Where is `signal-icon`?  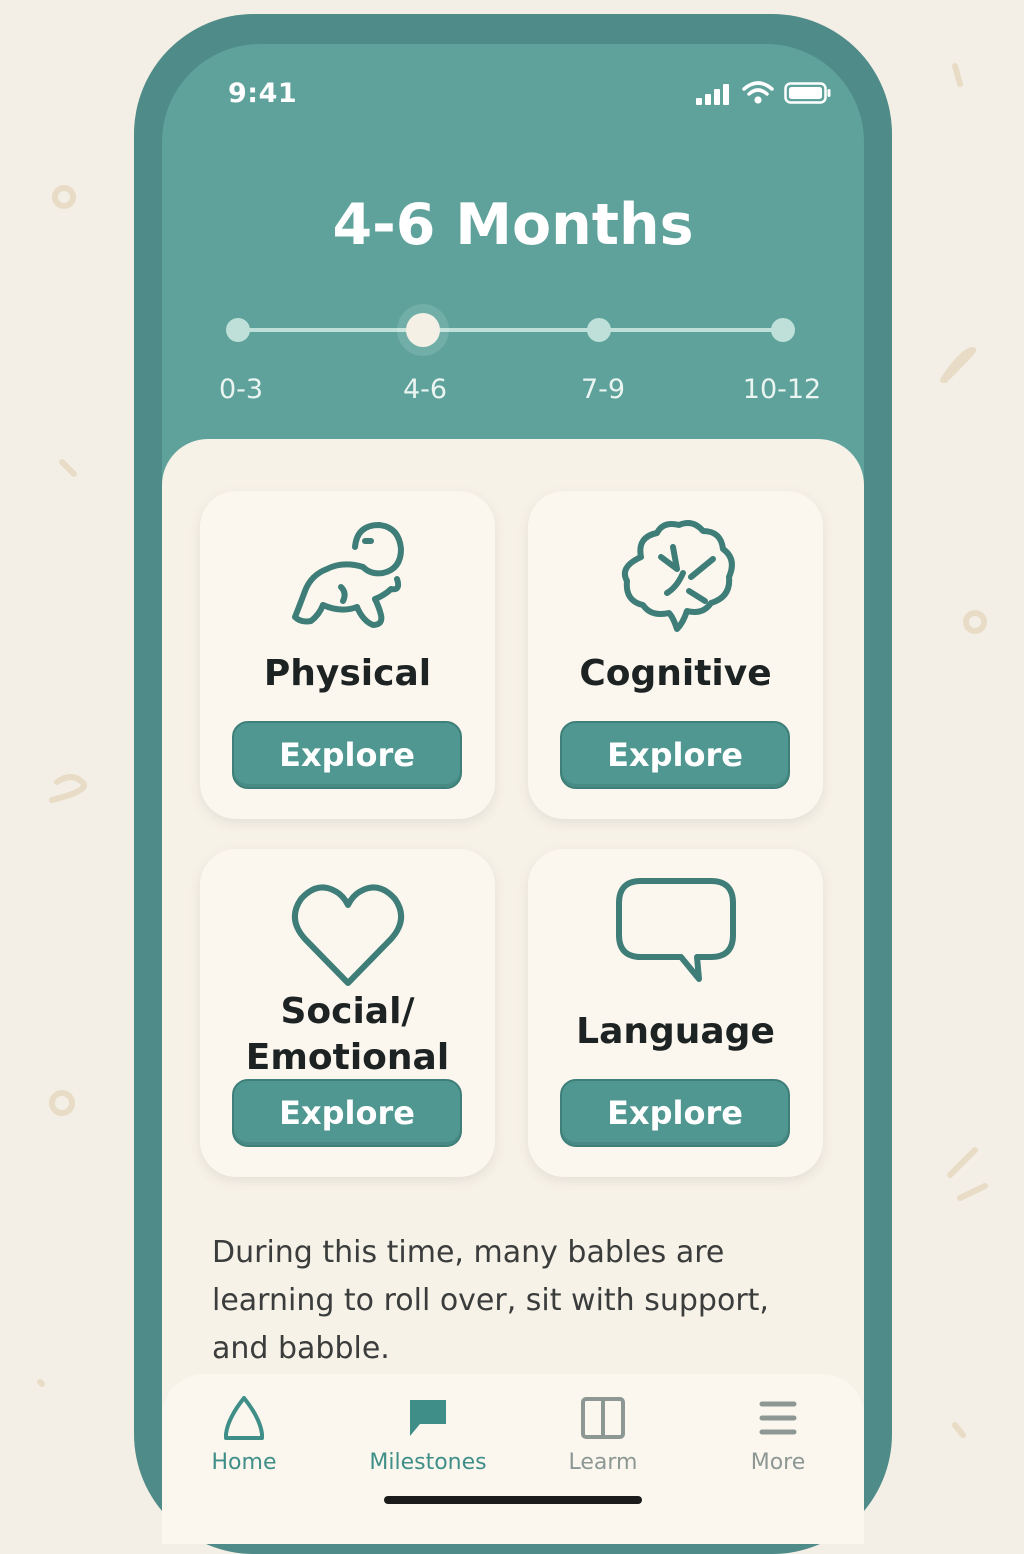
signal-icon is located at coordinates (712, 94).